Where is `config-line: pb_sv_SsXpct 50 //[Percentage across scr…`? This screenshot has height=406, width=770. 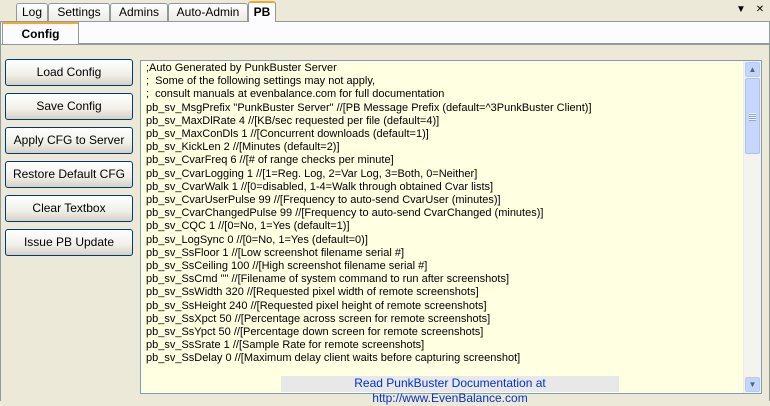
config-line: pb_sv_SsXpct 50 //[Percentage across scr… is located at coordinates (318, 318).